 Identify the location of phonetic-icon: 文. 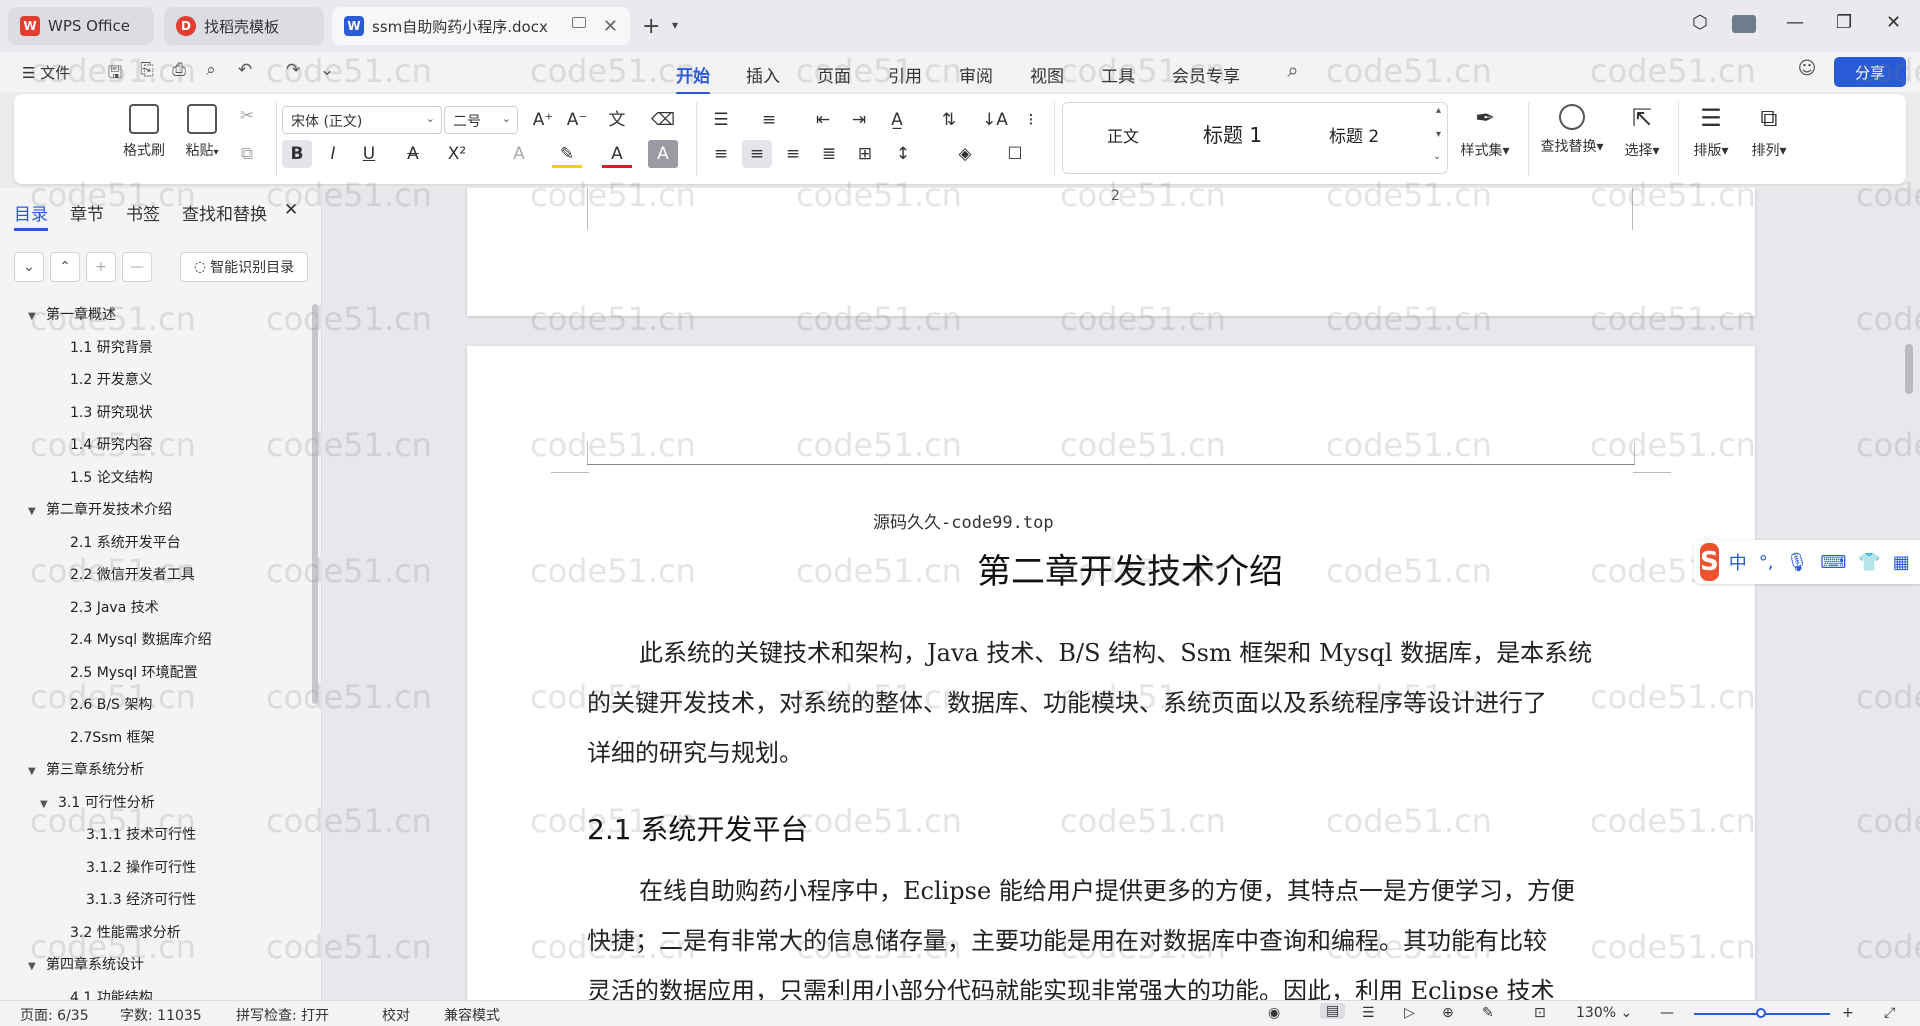
(617, 120).